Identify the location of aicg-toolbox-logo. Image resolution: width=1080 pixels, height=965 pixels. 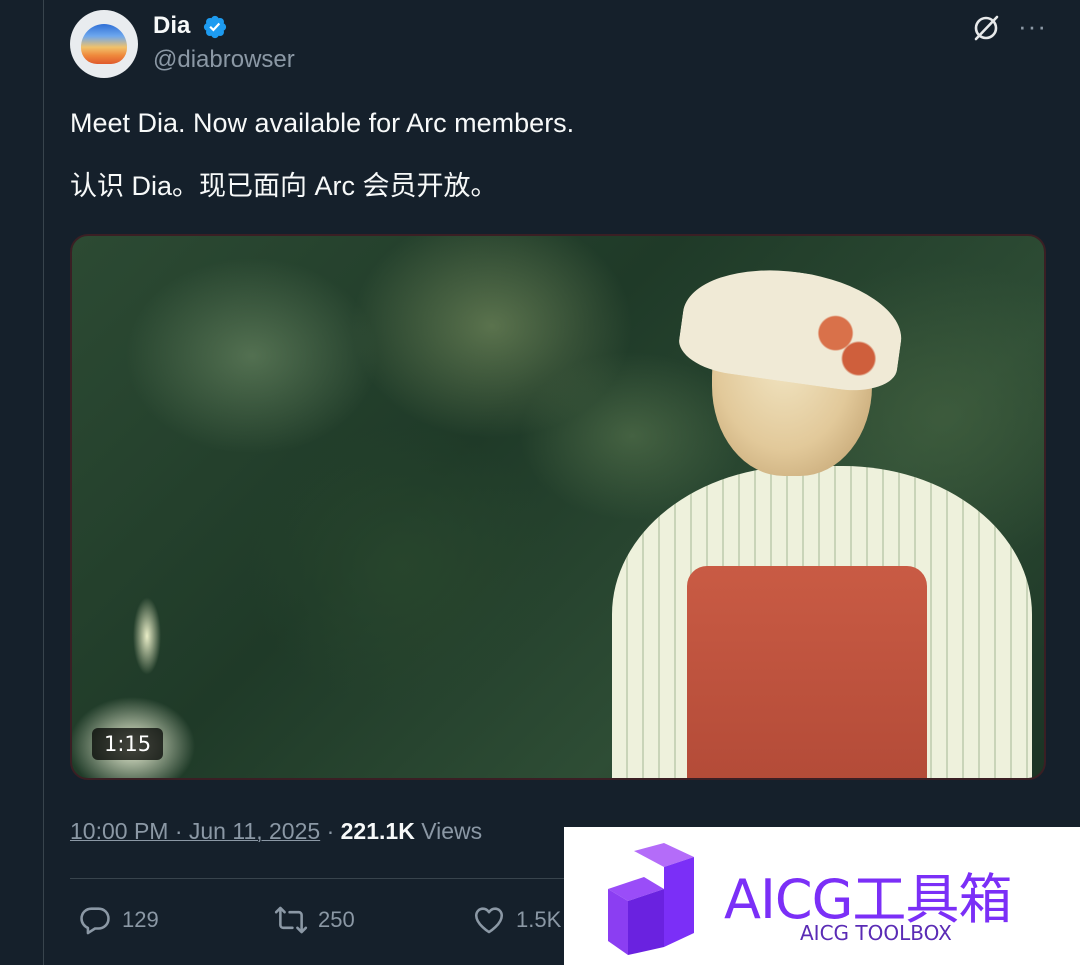
(651, 899).